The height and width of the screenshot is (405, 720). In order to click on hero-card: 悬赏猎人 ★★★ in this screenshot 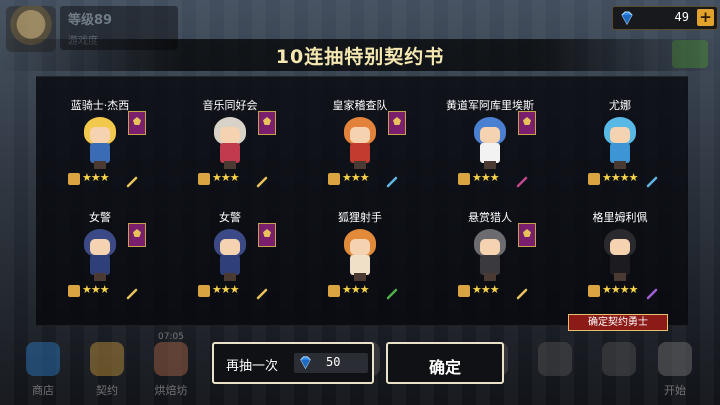, I will do `click(490, 265)`.